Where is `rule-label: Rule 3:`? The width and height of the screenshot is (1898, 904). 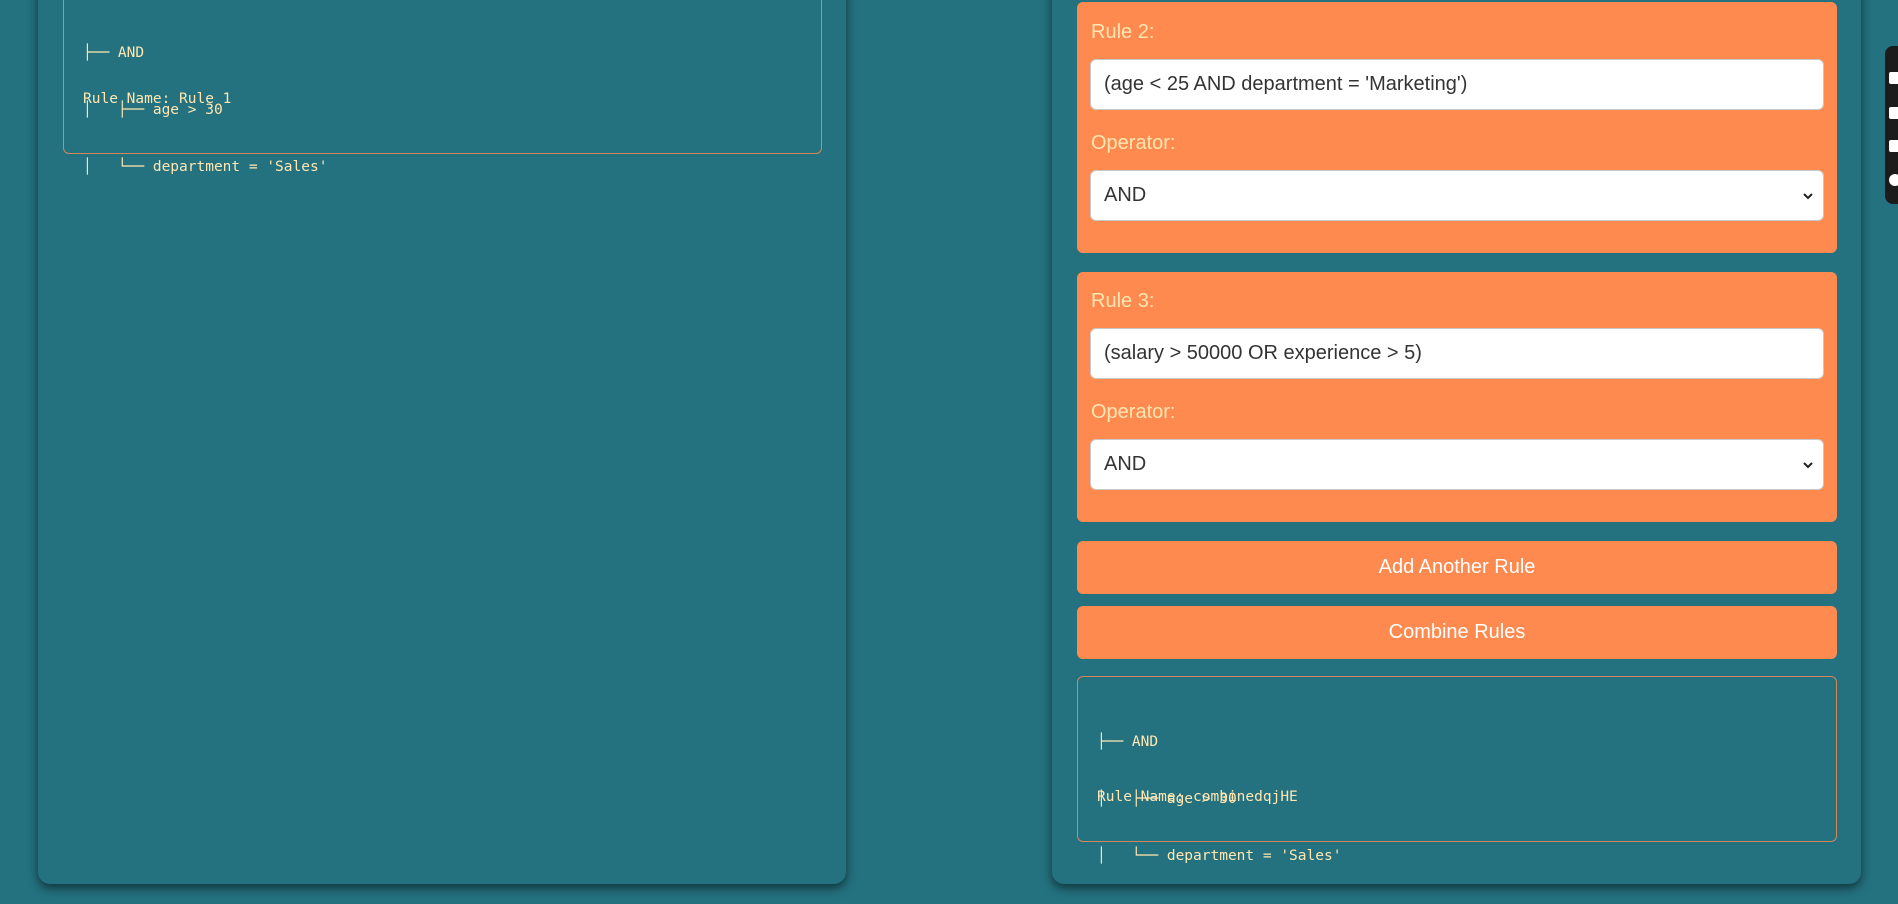 rule-label: Rule 3: is located at coordinates (1123, 301).